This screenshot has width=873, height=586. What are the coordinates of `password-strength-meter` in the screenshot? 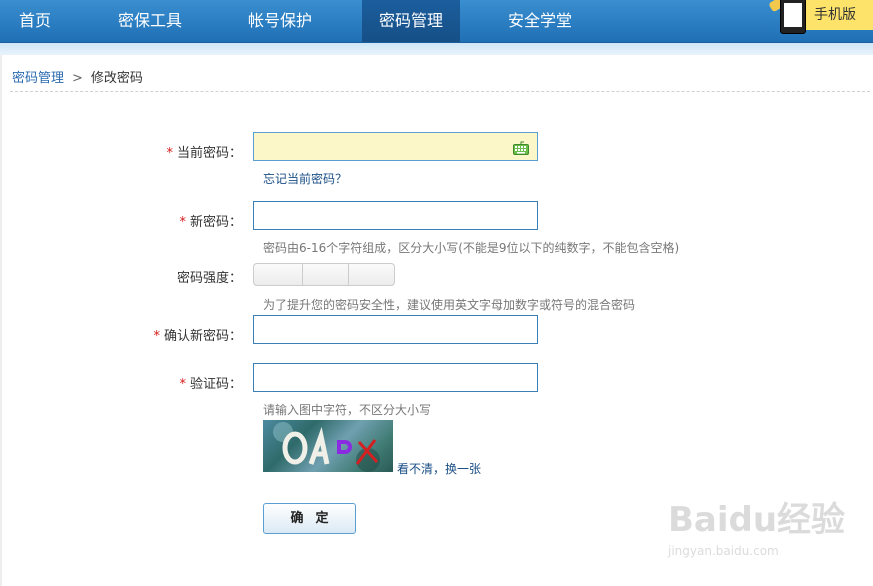 It's located at (324, 274).